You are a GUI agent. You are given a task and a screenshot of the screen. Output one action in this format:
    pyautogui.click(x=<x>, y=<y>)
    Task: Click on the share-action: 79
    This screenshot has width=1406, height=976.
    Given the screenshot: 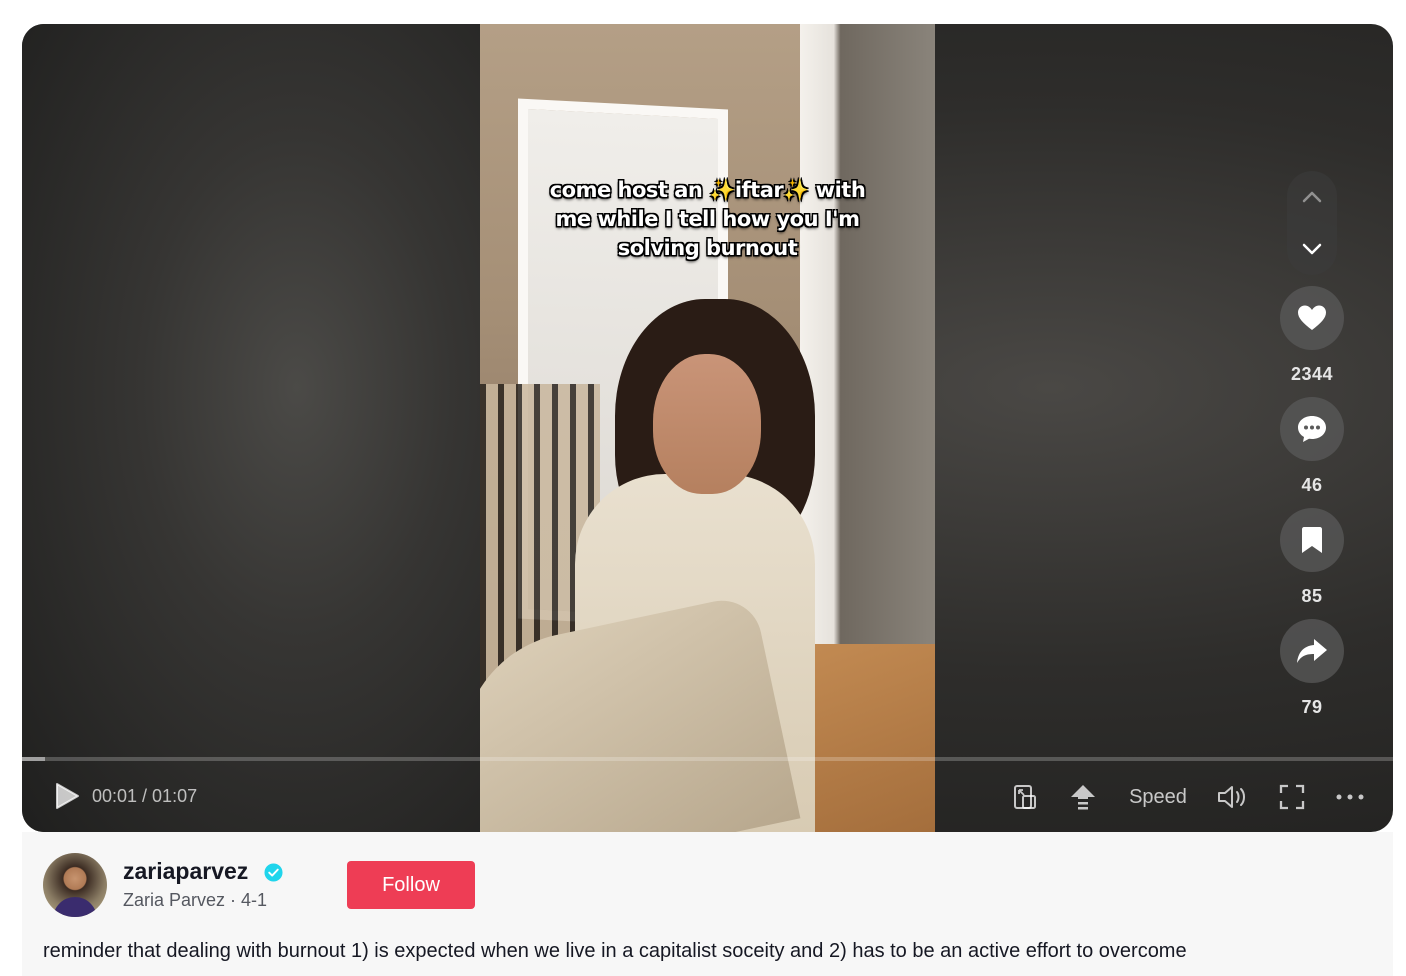 What is the action you would take?
    pyautogui.click(x=1312, y=668)
    